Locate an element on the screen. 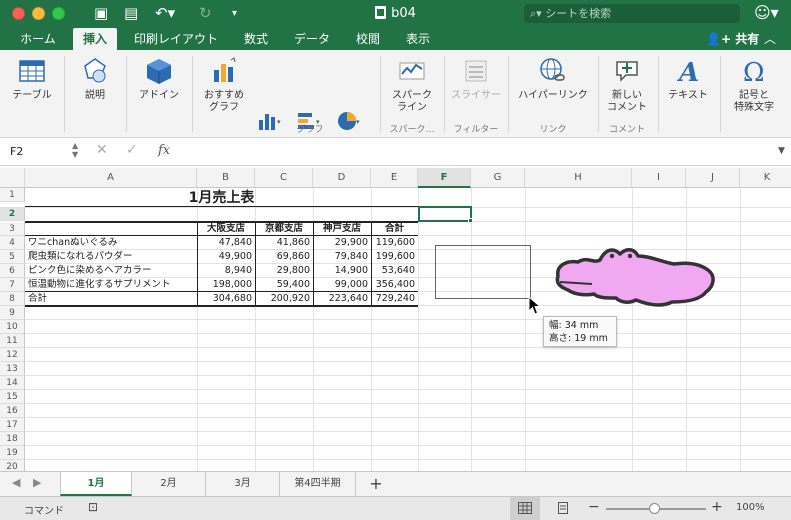 The height and width of the screenshot is (520, 791). tab-review: 校閲 is located at coordinates (368, 39).